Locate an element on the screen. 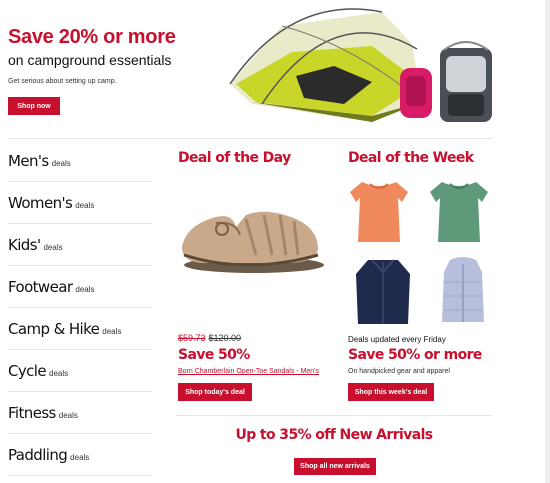  hero-subtitle: on campground essentials is located at coordinates (90, 60).